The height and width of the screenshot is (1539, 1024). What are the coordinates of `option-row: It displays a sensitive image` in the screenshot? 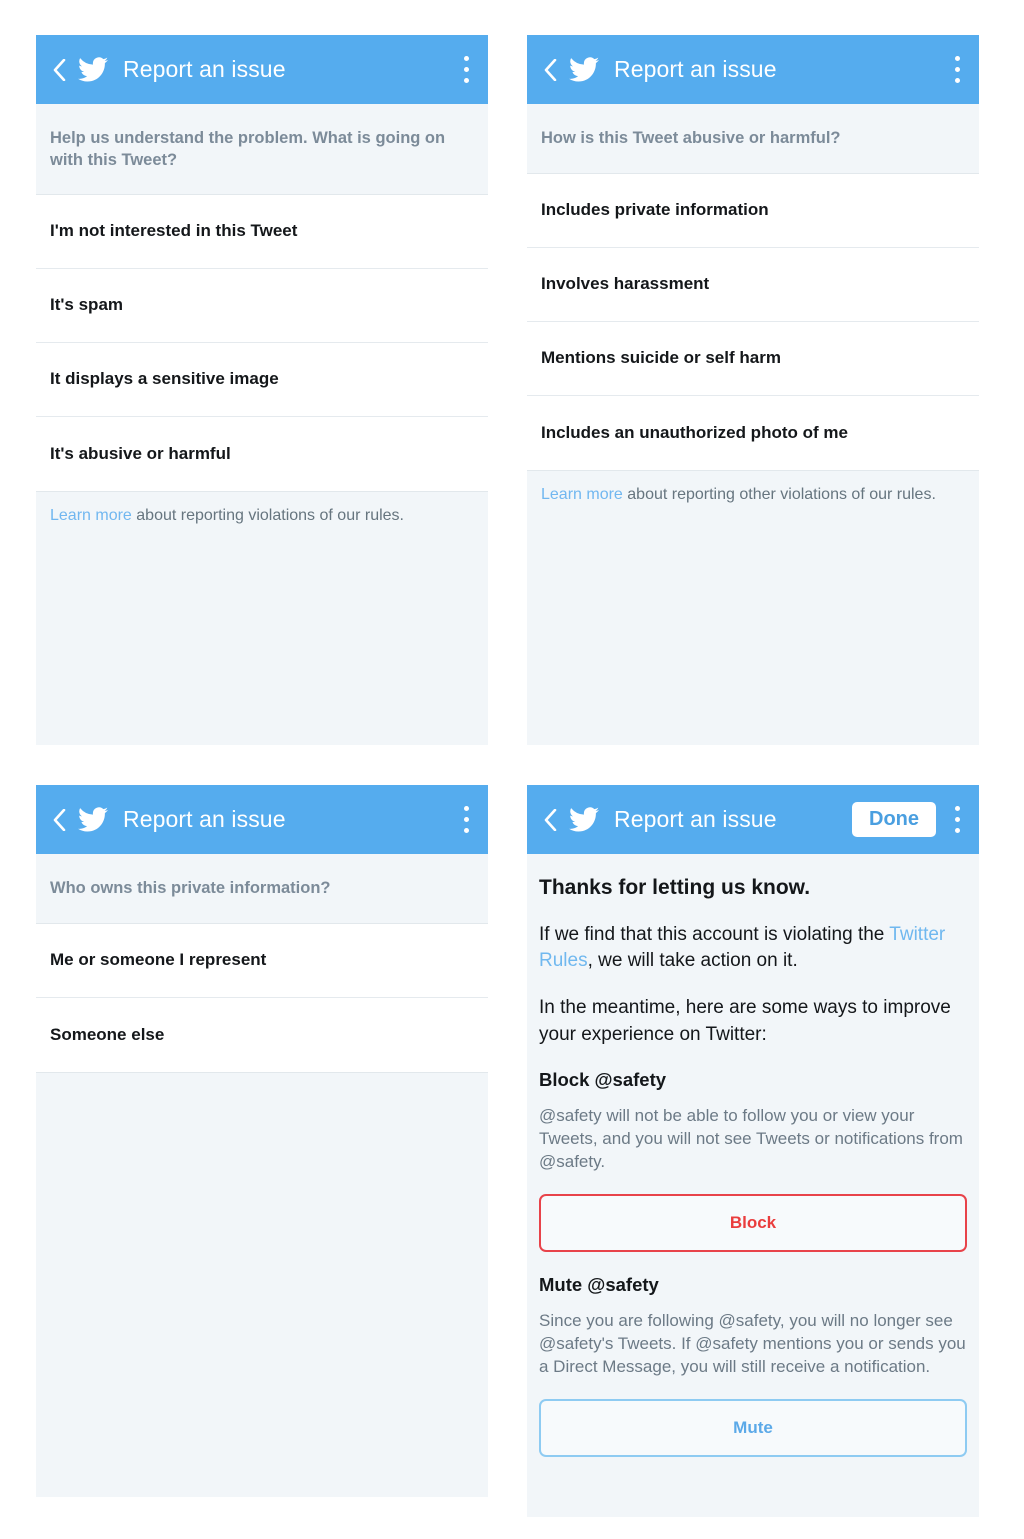 It's located at (262, 380).